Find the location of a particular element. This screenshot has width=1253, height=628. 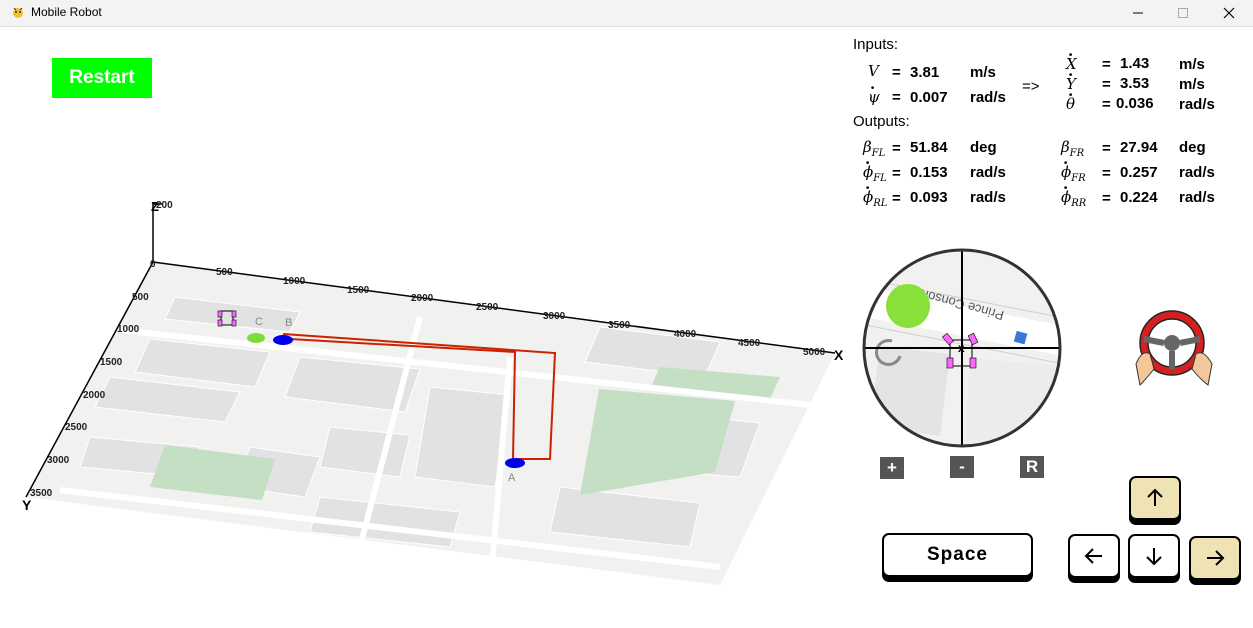

x-tick-4500: 4500 is located at coordinates (749, 343).